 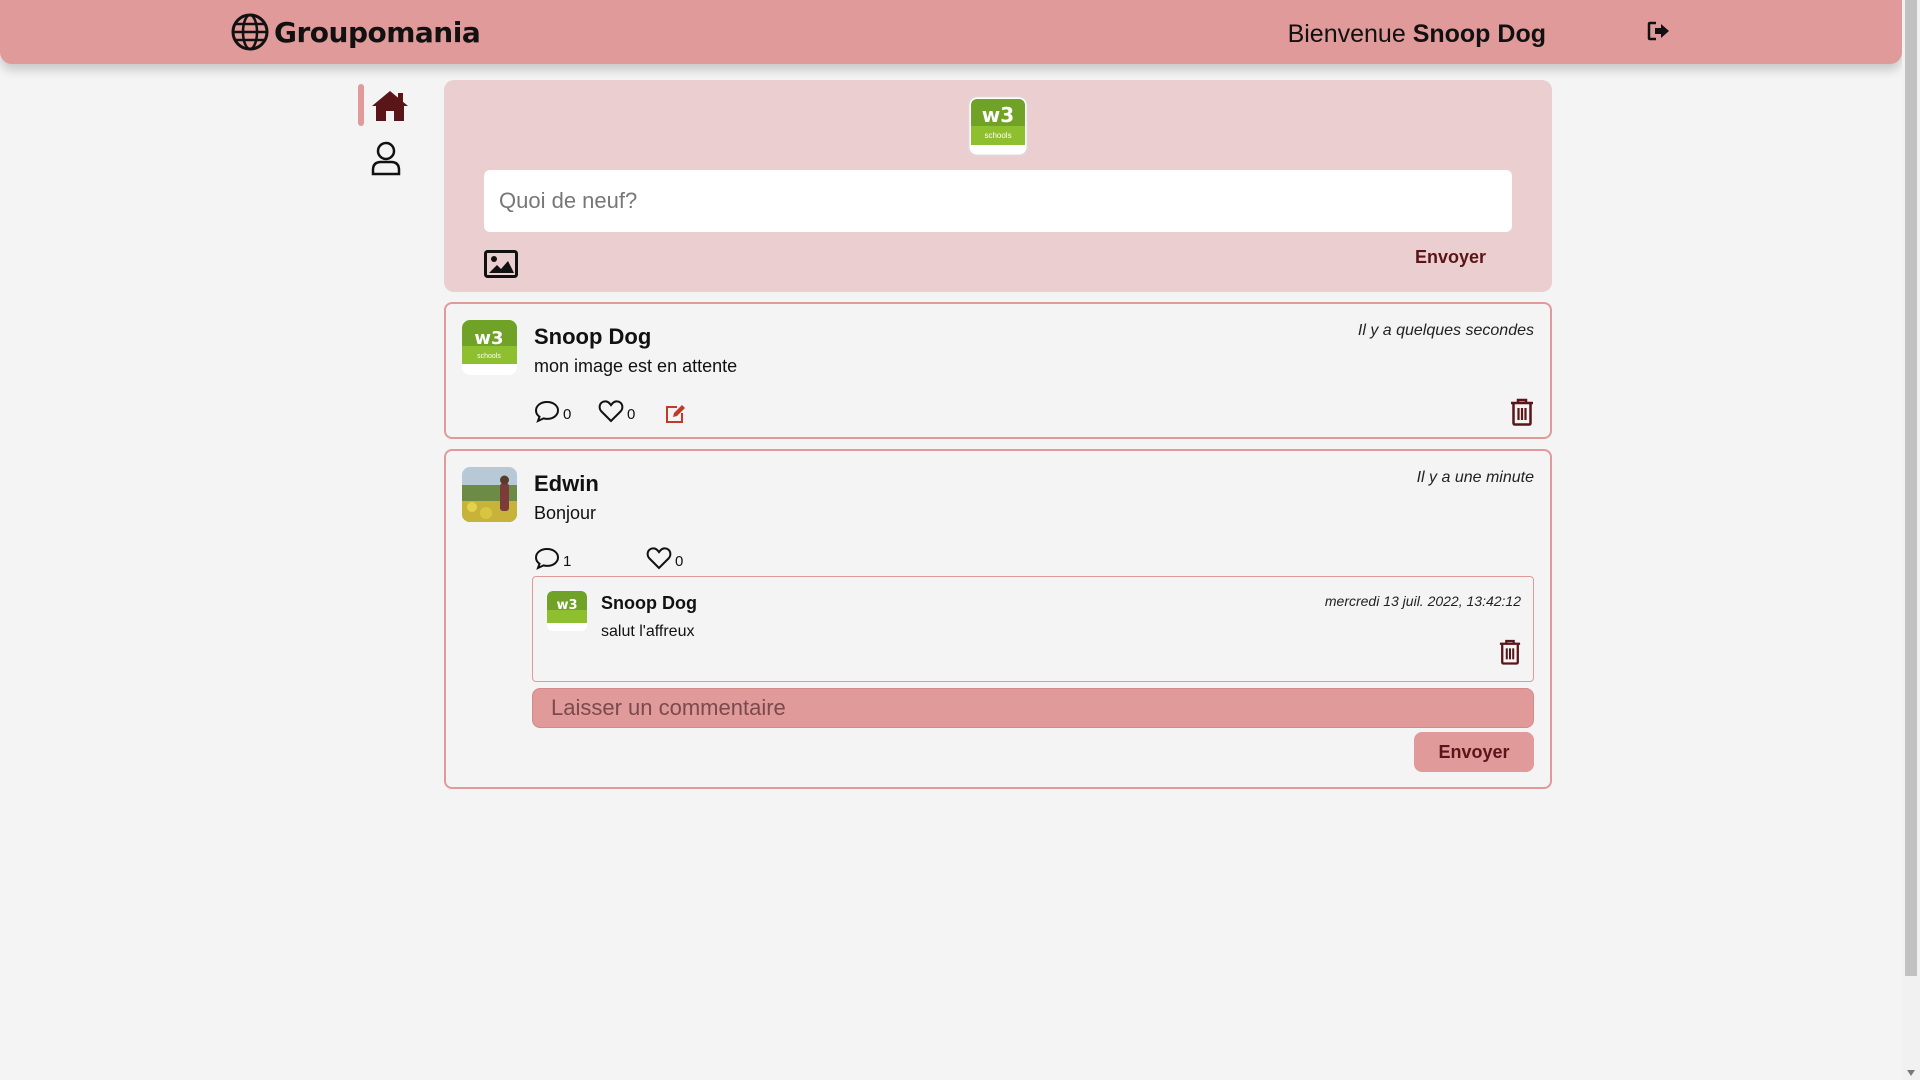 I want to click on post-composer: w3 schools Envoyer, so click(x=998, y=186).